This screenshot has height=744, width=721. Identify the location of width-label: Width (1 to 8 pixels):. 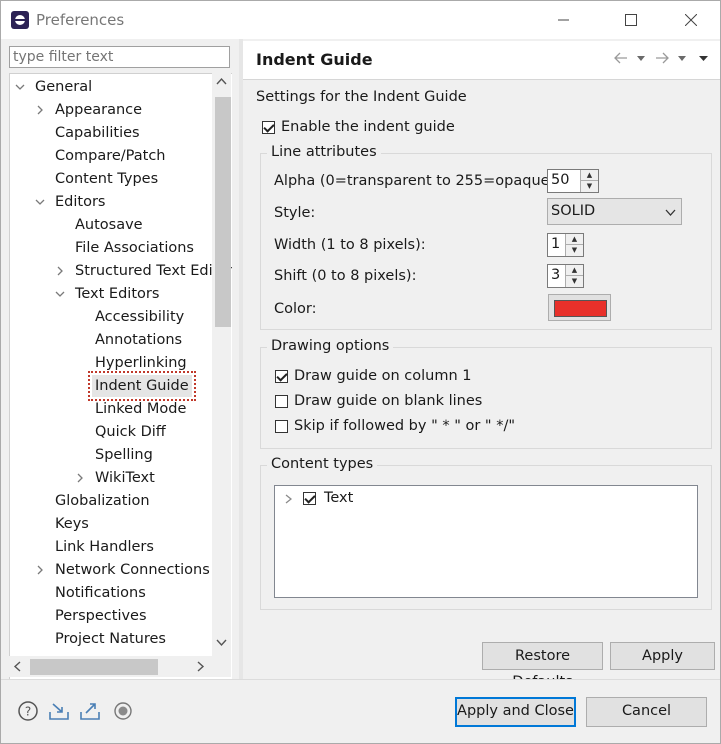
(350, 245).